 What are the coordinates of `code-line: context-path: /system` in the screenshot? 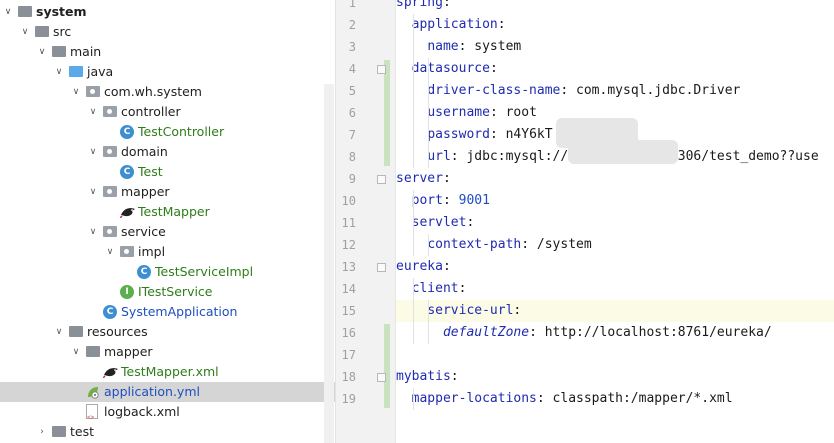 It's located at (615, 245).